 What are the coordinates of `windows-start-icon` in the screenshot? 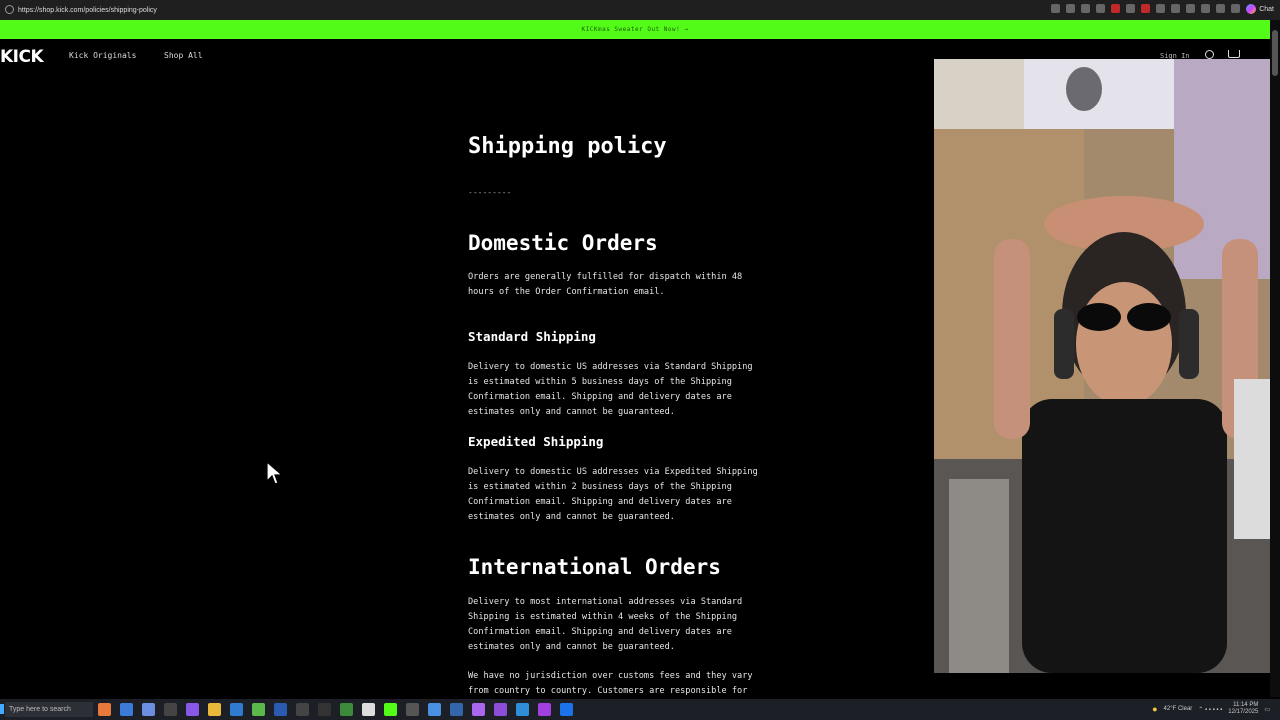 It's located at (2, 709).